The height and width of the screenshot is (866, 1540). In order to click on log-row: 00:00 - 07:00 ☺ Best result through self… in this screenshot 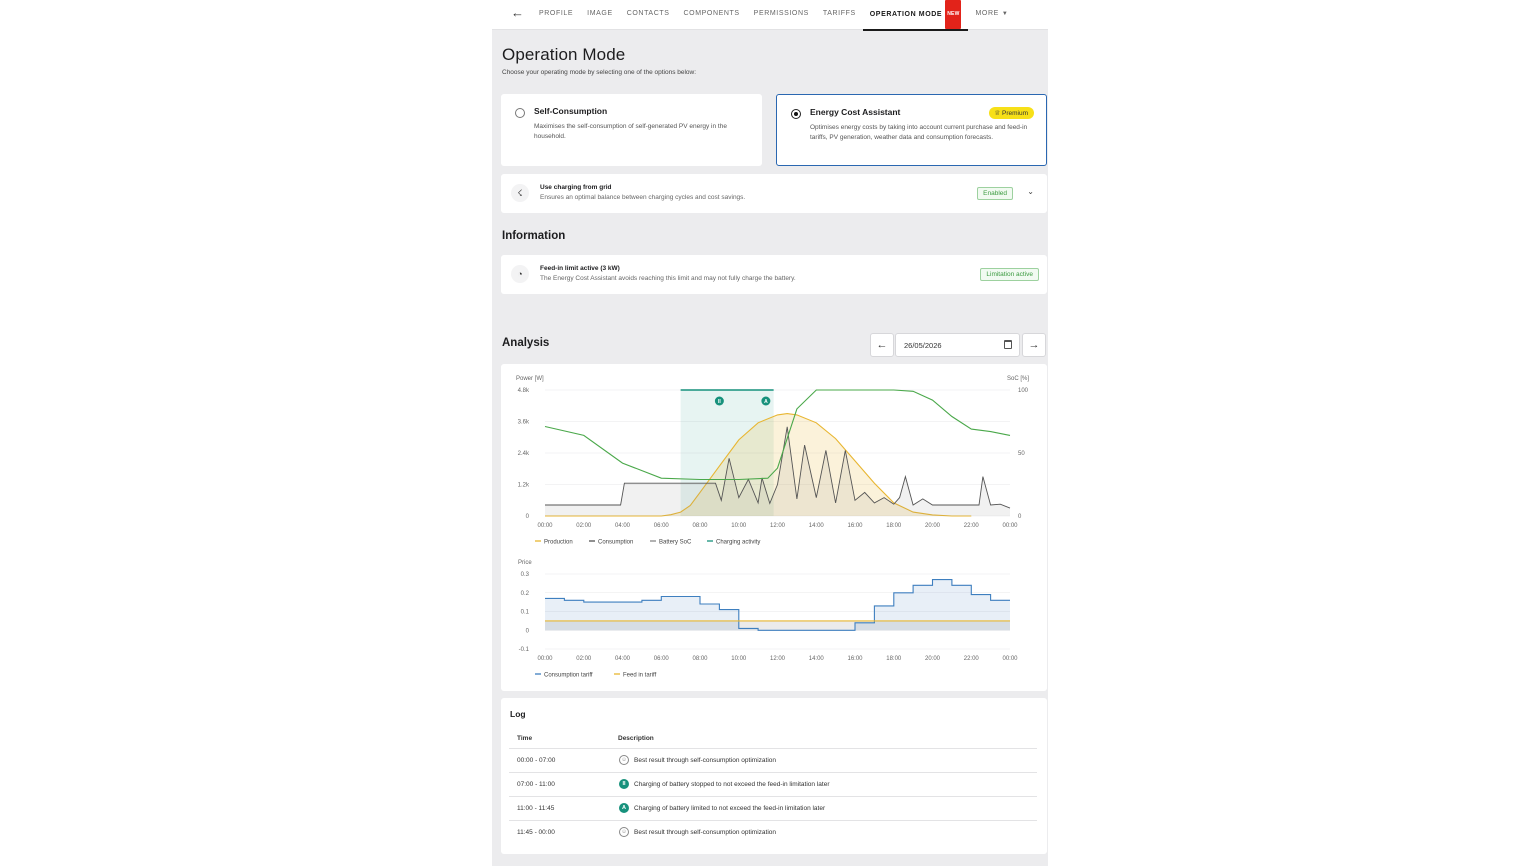, I will do `click(773, 760)`.